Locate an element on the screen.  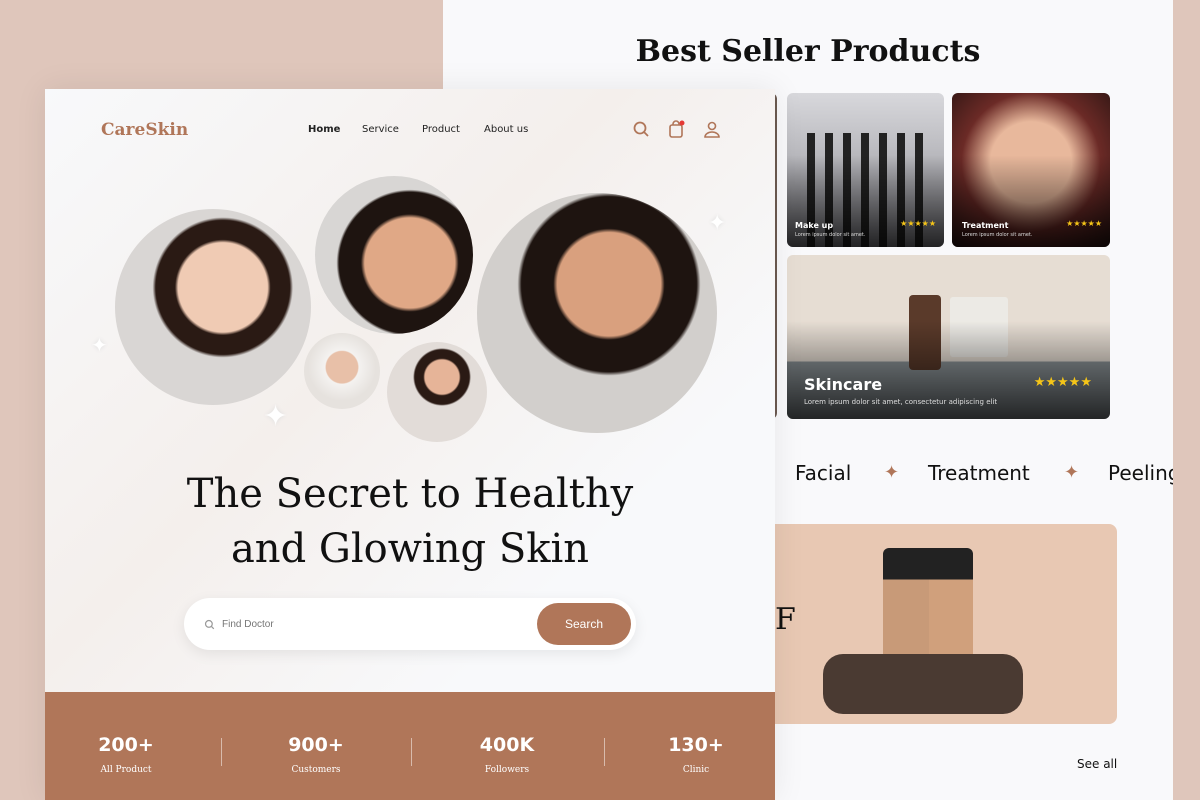
stat-item: 900+ Customers is located at coordinates (316, 754).